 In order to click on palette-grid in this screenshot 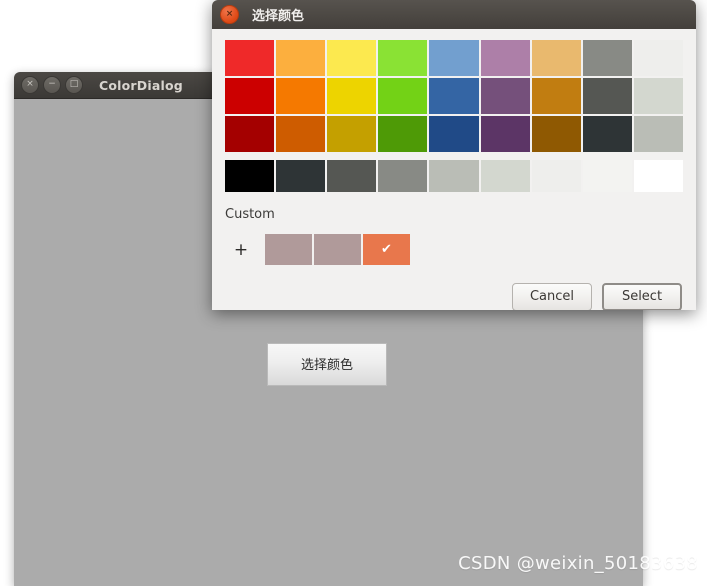, I will do `click(454, 96)`.